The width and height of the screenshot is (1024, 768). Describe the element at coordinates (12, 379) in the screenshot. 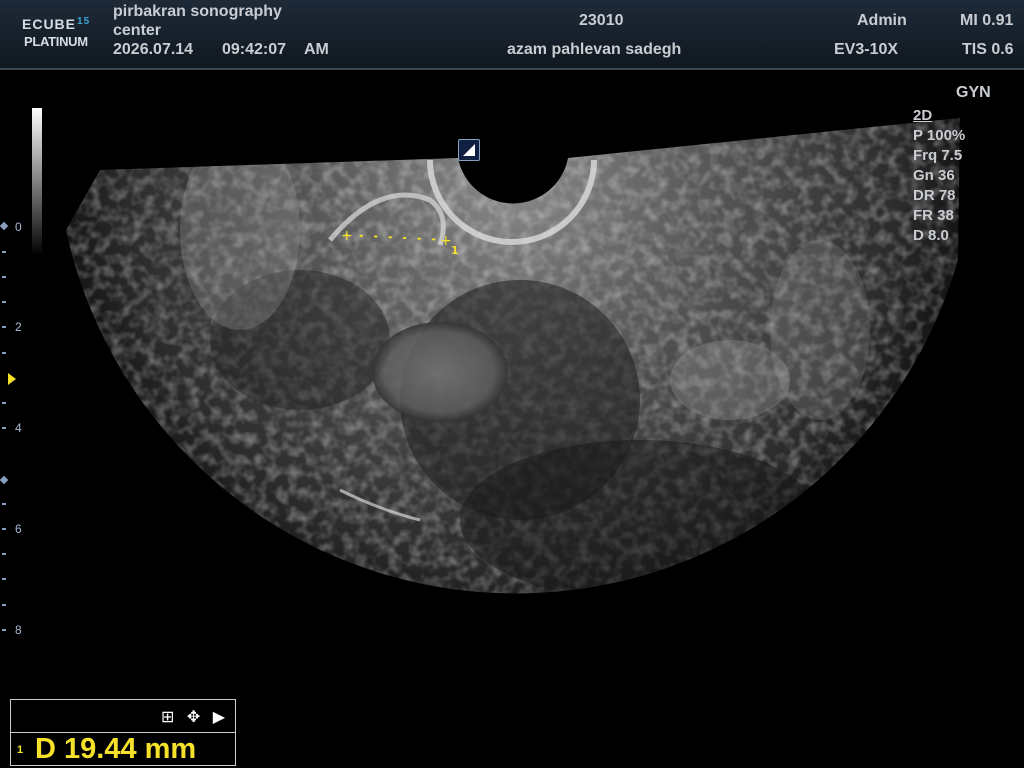

I see `focus-marker-icon` at that location.